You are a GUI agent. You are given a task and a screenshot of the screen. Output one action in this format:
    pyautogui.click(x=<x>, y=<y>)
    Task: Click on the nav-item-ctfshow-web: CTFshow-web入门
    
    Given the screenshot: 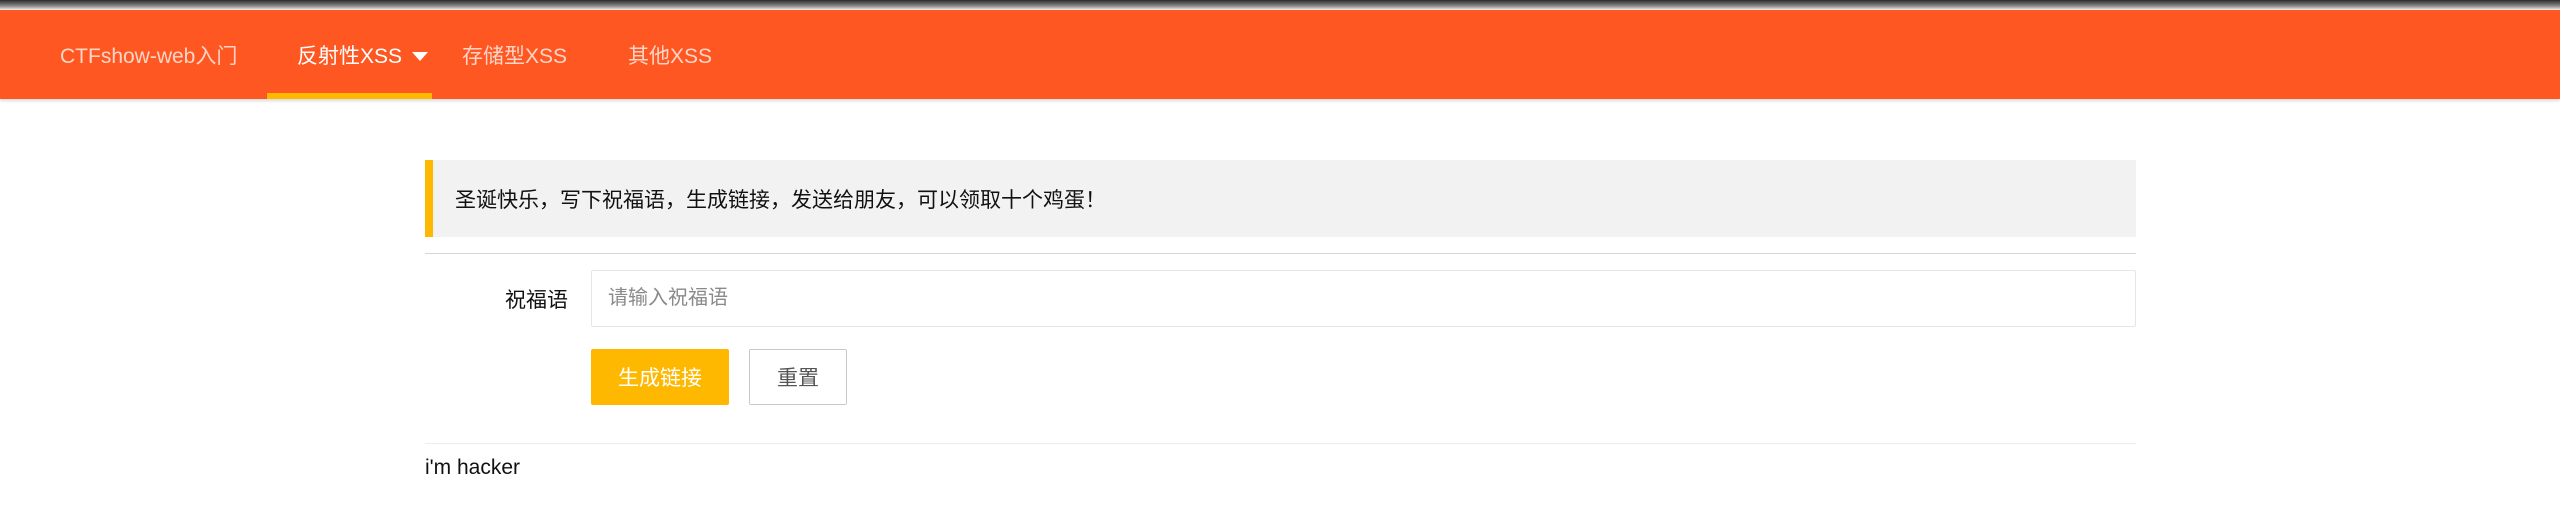 What is the action you would take?
    pyautogui.click(x=148, y=54)
    